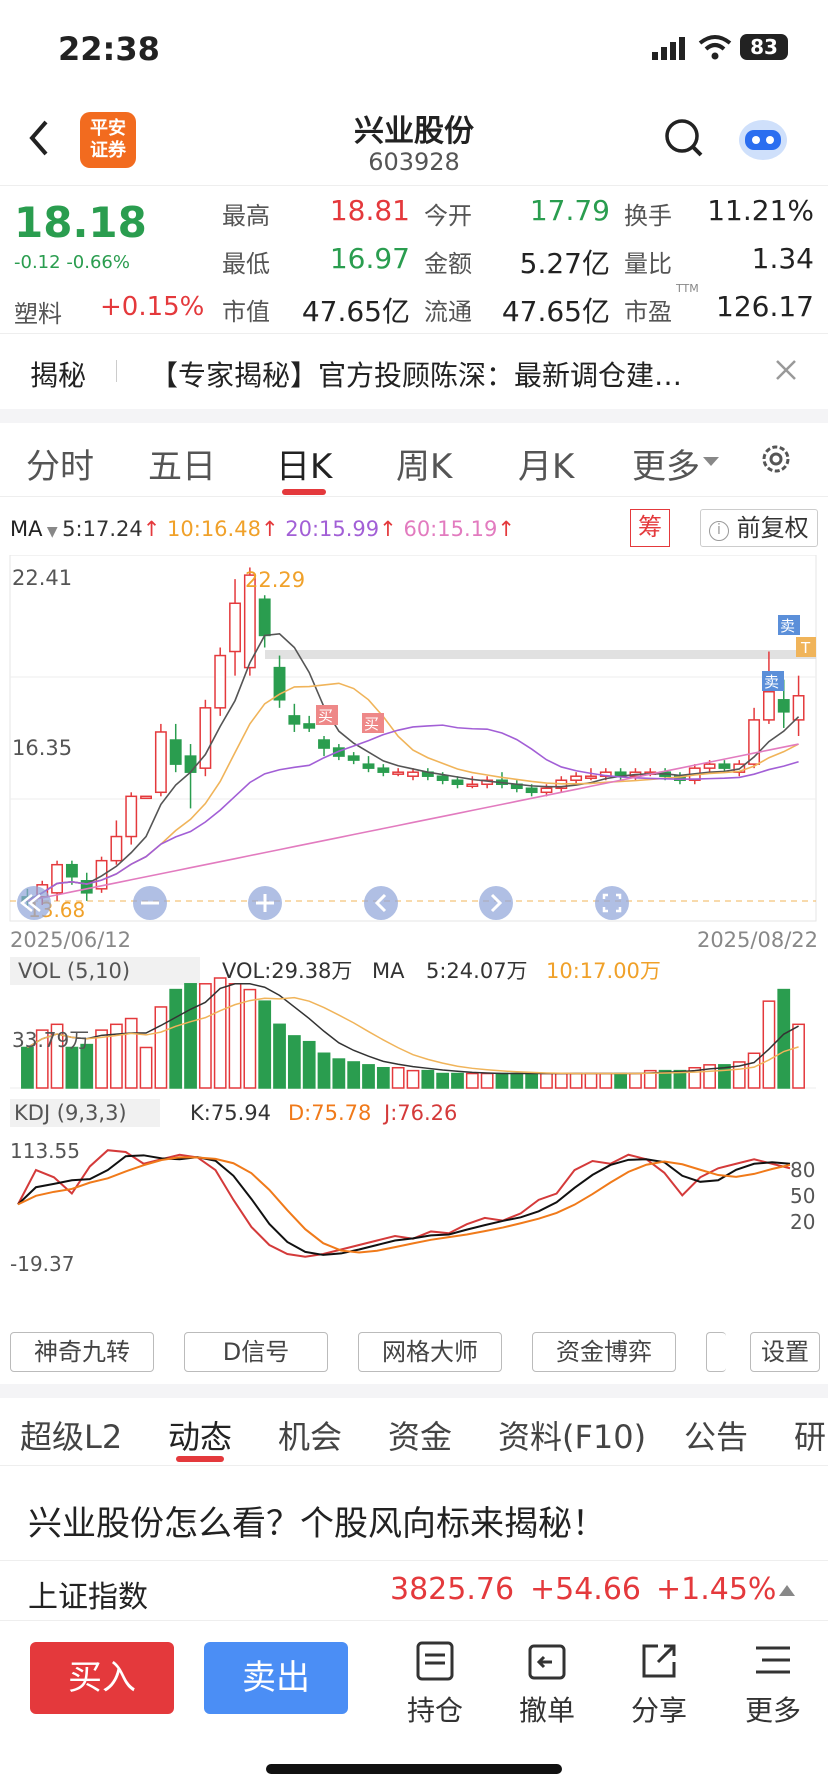  I want to click on share-button: 分享, so click(659, 1684).